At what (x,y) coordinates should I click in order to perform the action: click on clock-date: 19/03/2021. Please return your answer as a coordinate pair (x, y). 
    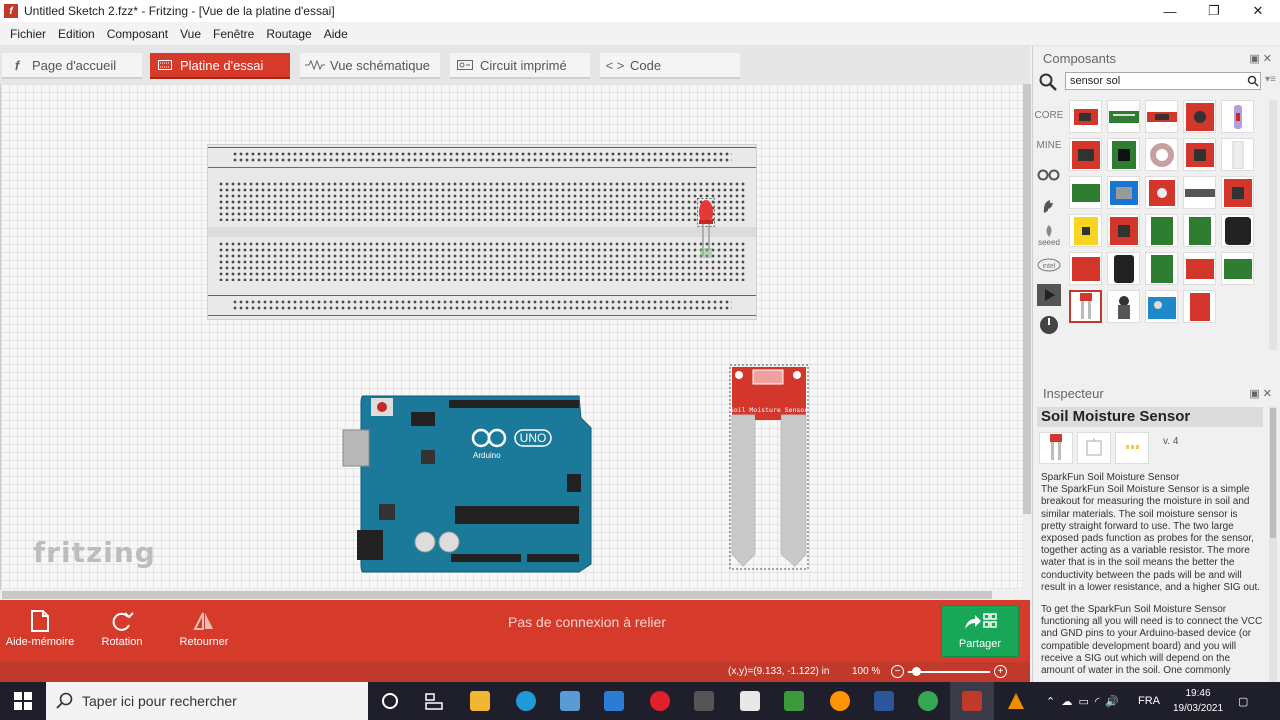
    Looking at the image, I should click on (1198, 708).